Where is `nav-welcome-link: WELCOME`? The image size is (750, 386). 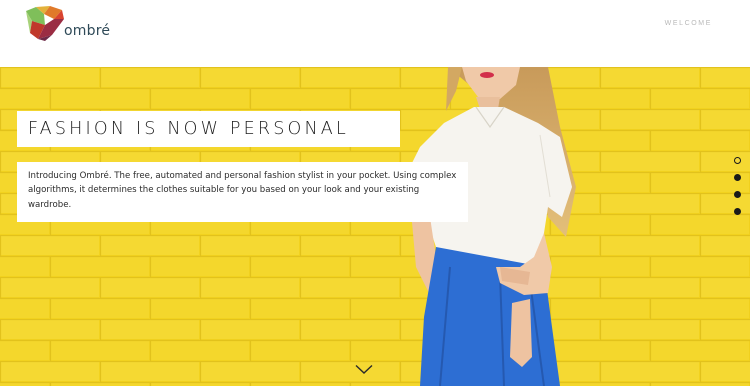 nav-welcome-link: WELCOME is located at coordinates (688, 23).